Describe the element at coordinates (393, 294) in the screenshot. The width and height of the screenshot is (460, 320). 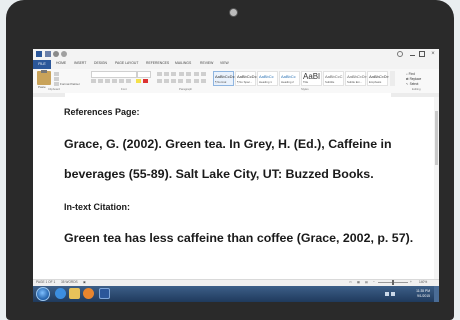
I see `volume-icon` at that location.